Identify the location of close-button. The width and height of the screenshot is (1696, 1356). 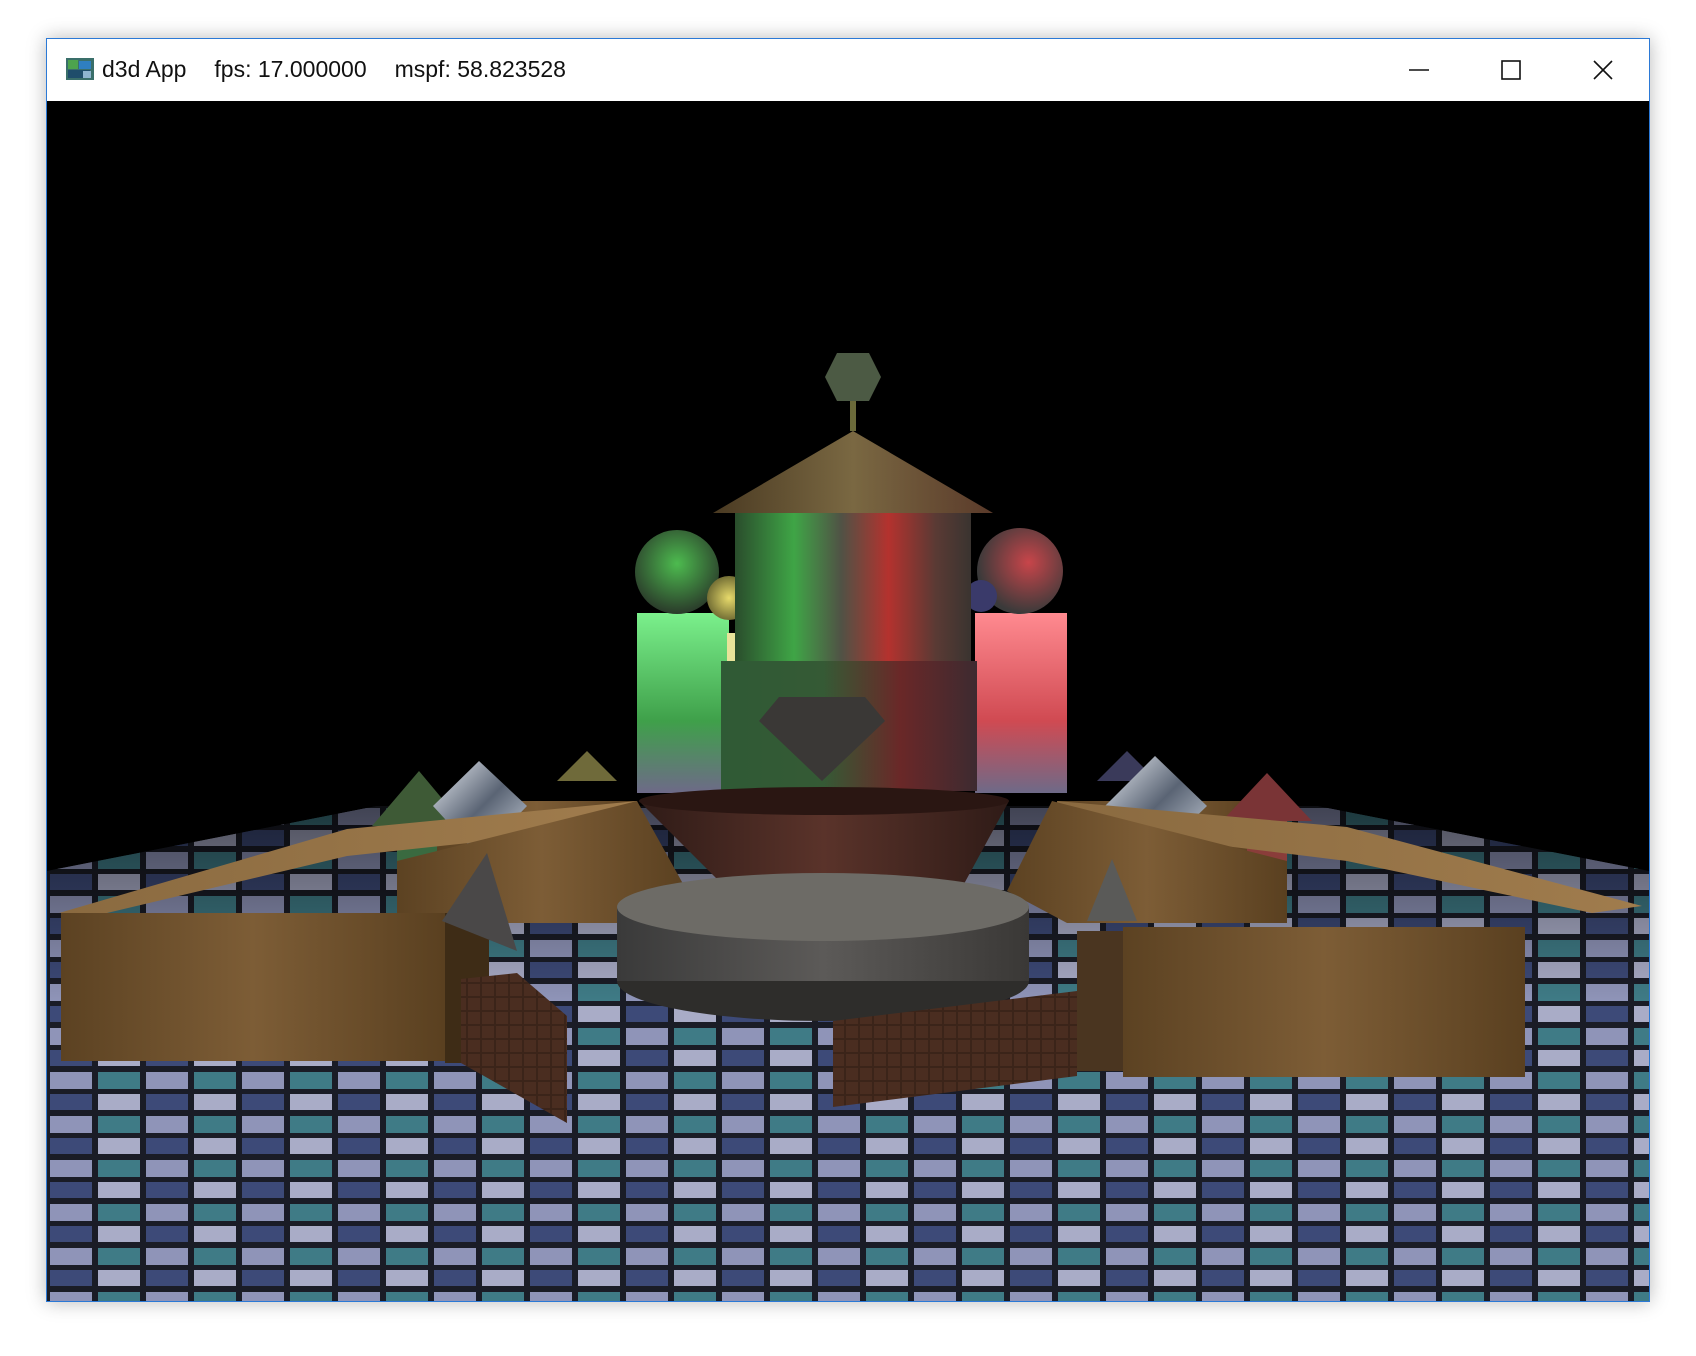
(1603, 70).